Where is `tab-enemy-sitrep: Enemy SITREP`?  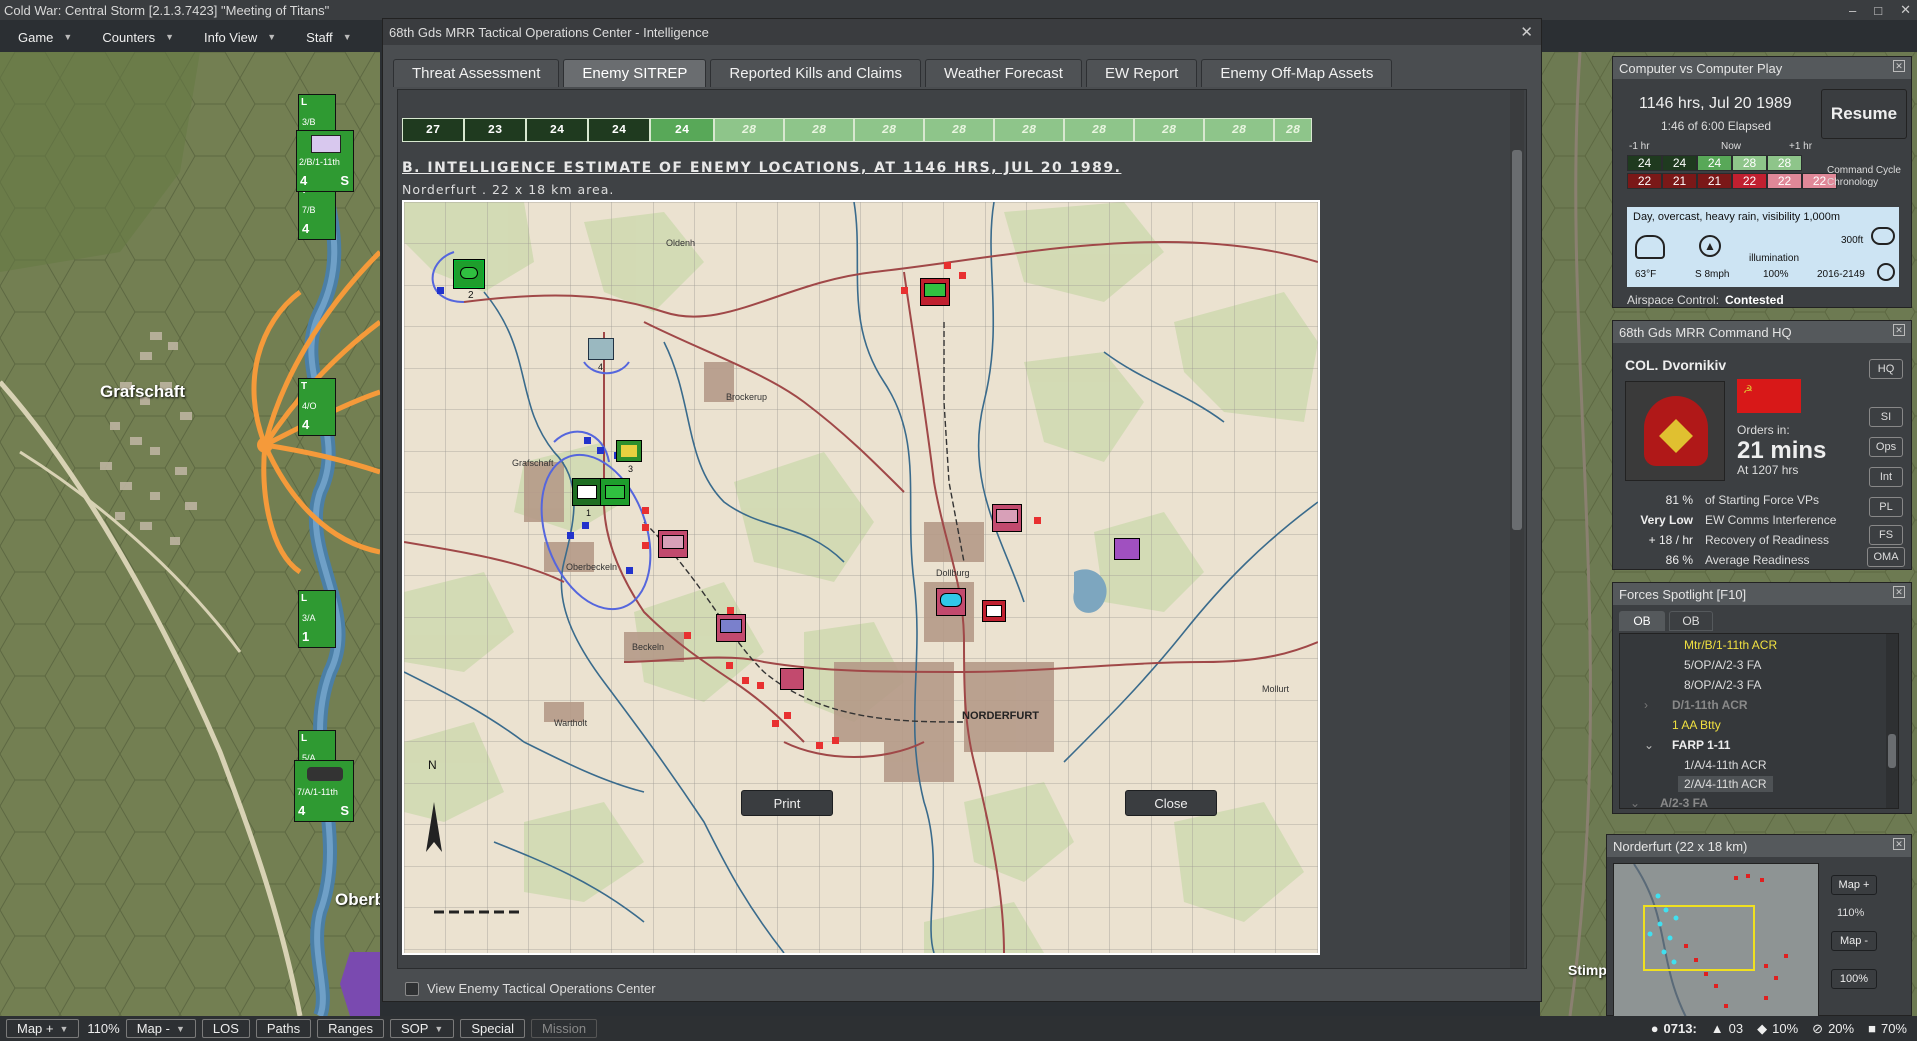 tab-enemy-sitrep: Enemy SITREP is located at coordinates (635, 73).